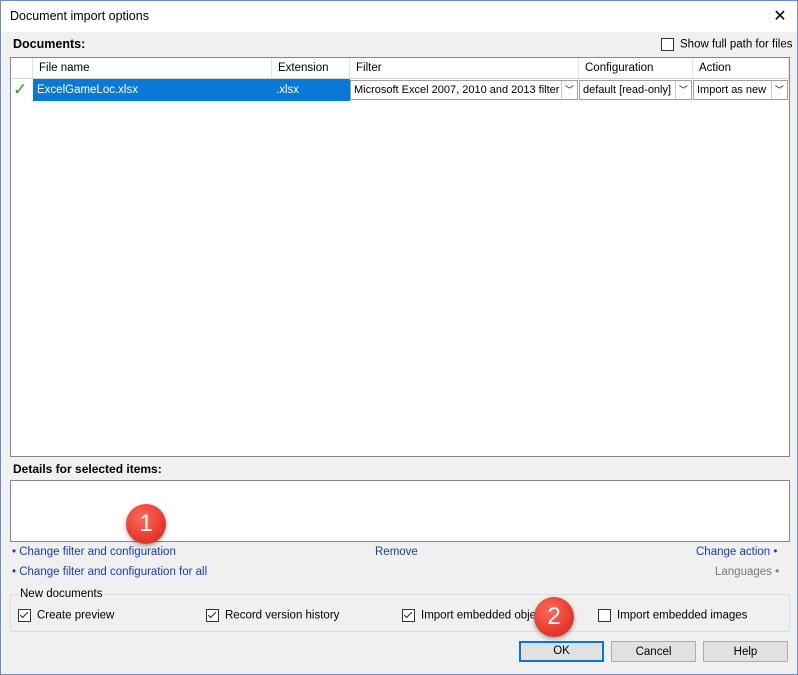 Image resolution: width=798 pixels, height=675 pixels. Describe the element at coordinates (745, 651) in the screenshot. I see `help-button: Help` at that location.